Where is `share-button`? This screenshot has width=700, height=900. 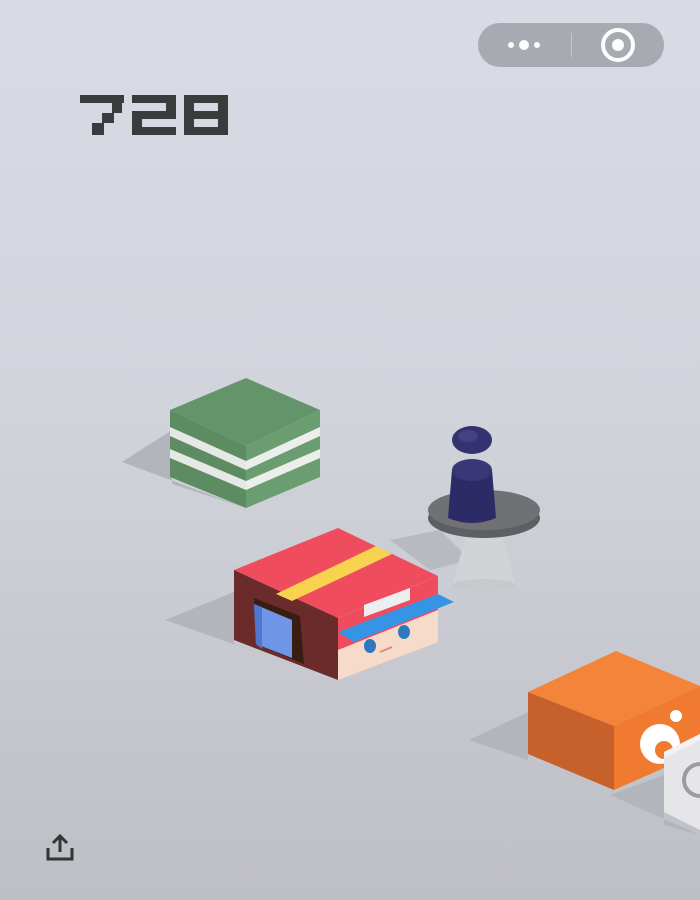 share-button is located at coordinates (60, 848).